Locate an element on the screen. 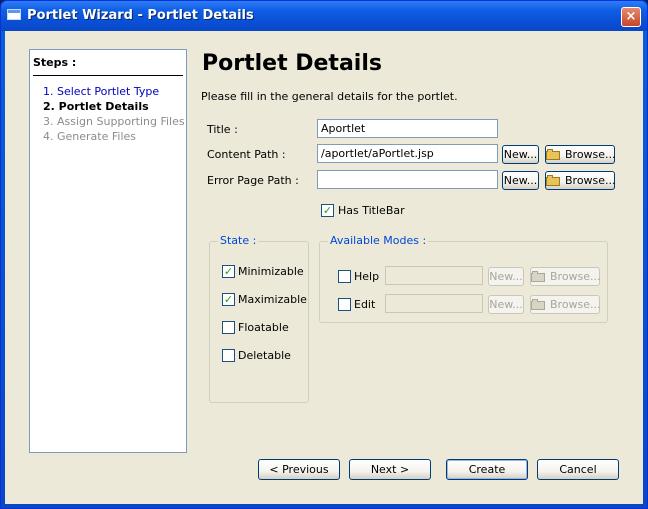 The height and width of the screenshot is (509, 648). close-button: × is located at coordinates (631, 17).